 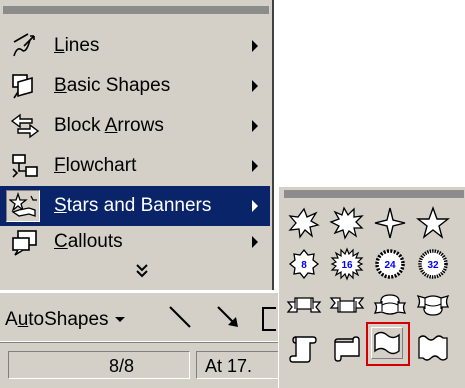 What do you see at coordinates (23, 206) in the screenshot?
I see `stars-and-banners-icon` at bounding box center [23, 206].